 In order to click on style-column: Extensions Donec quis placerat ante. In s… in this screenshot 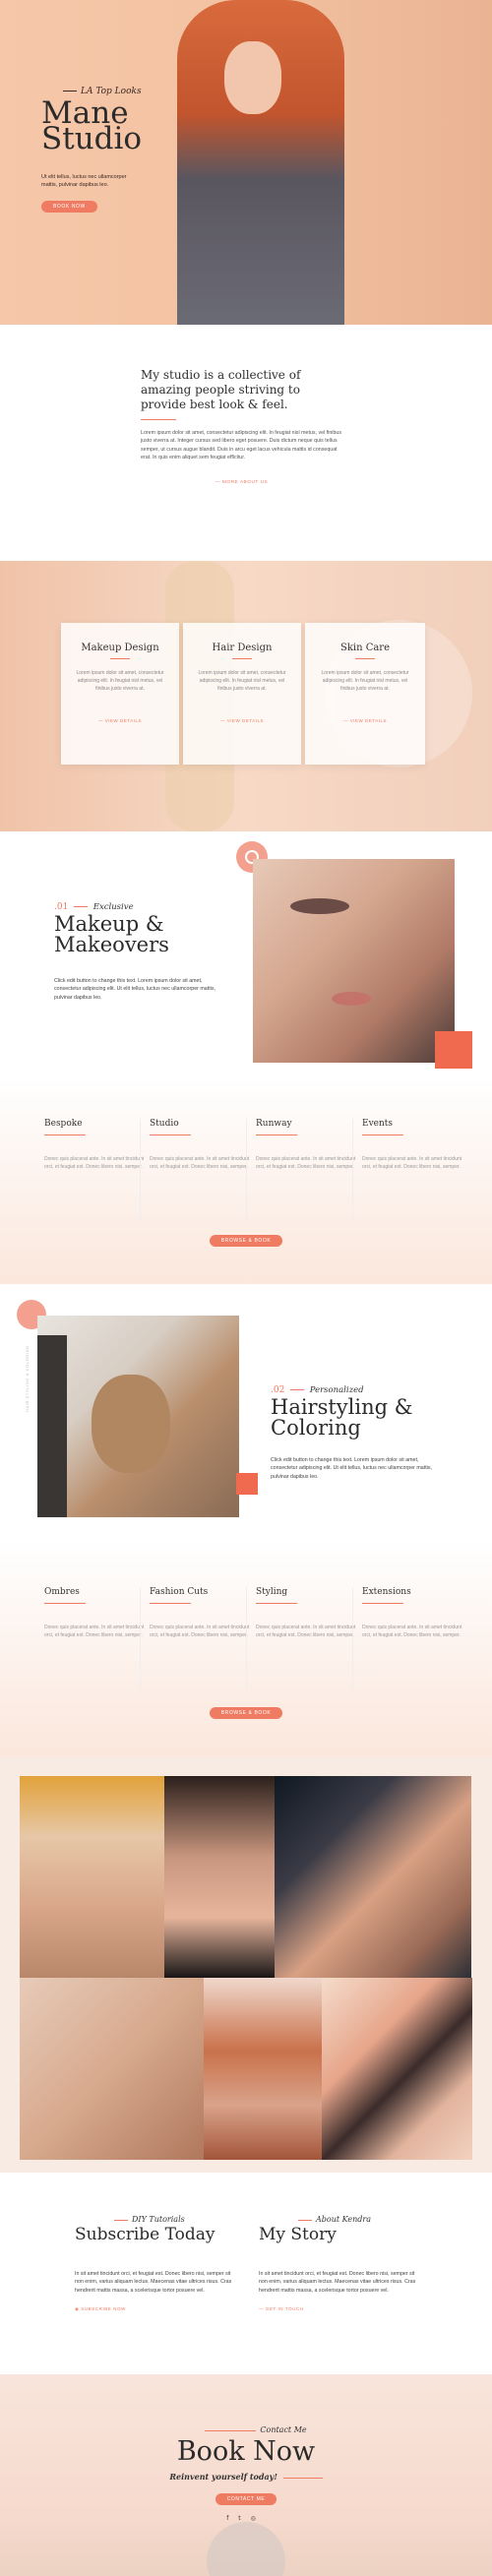, I will do `click(412, 1612)`.